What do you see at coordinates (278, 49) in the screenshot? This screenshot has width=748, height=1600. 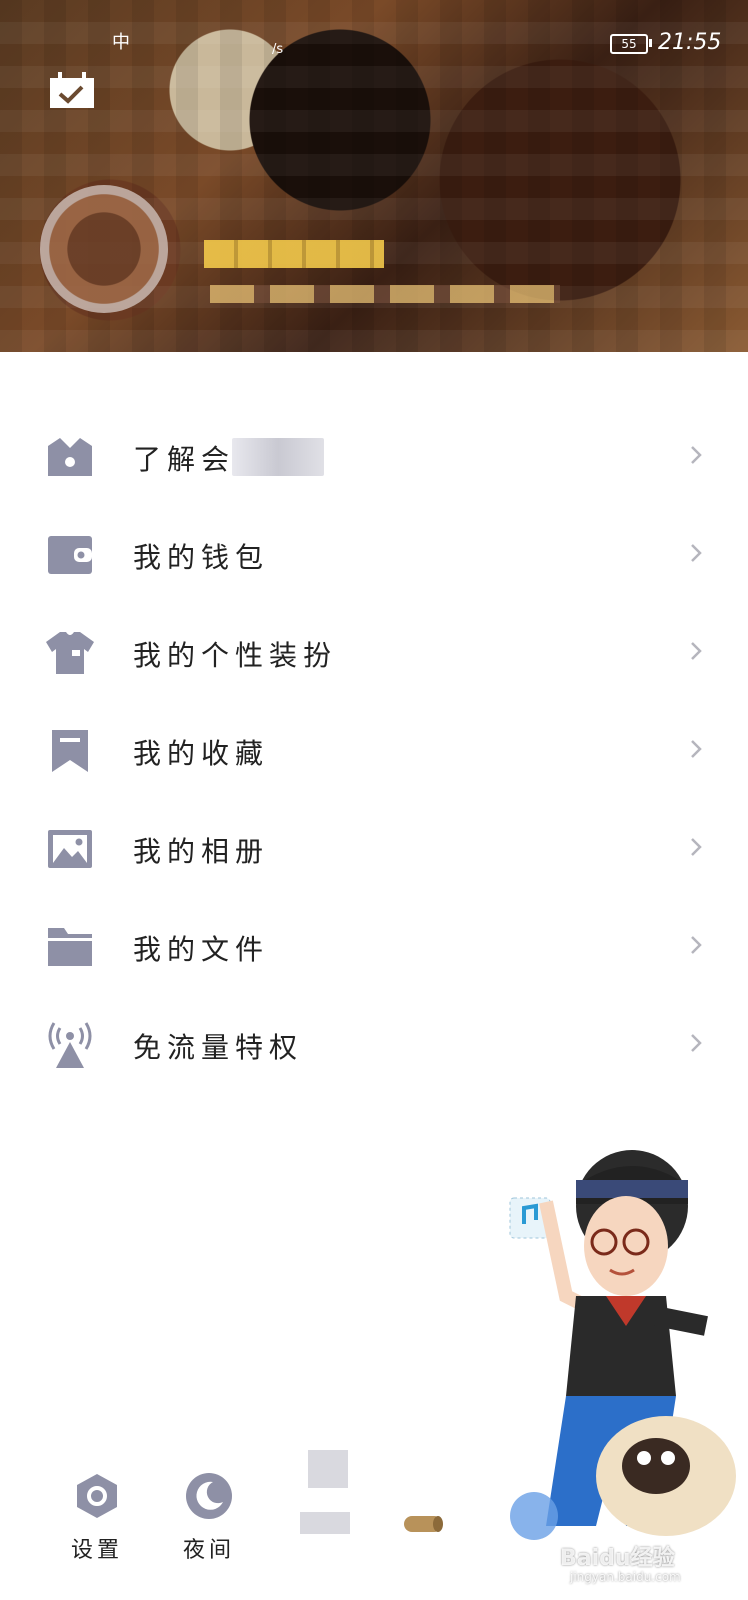 I see `network-speed-unit: /s` at bounding box center [278, 49].